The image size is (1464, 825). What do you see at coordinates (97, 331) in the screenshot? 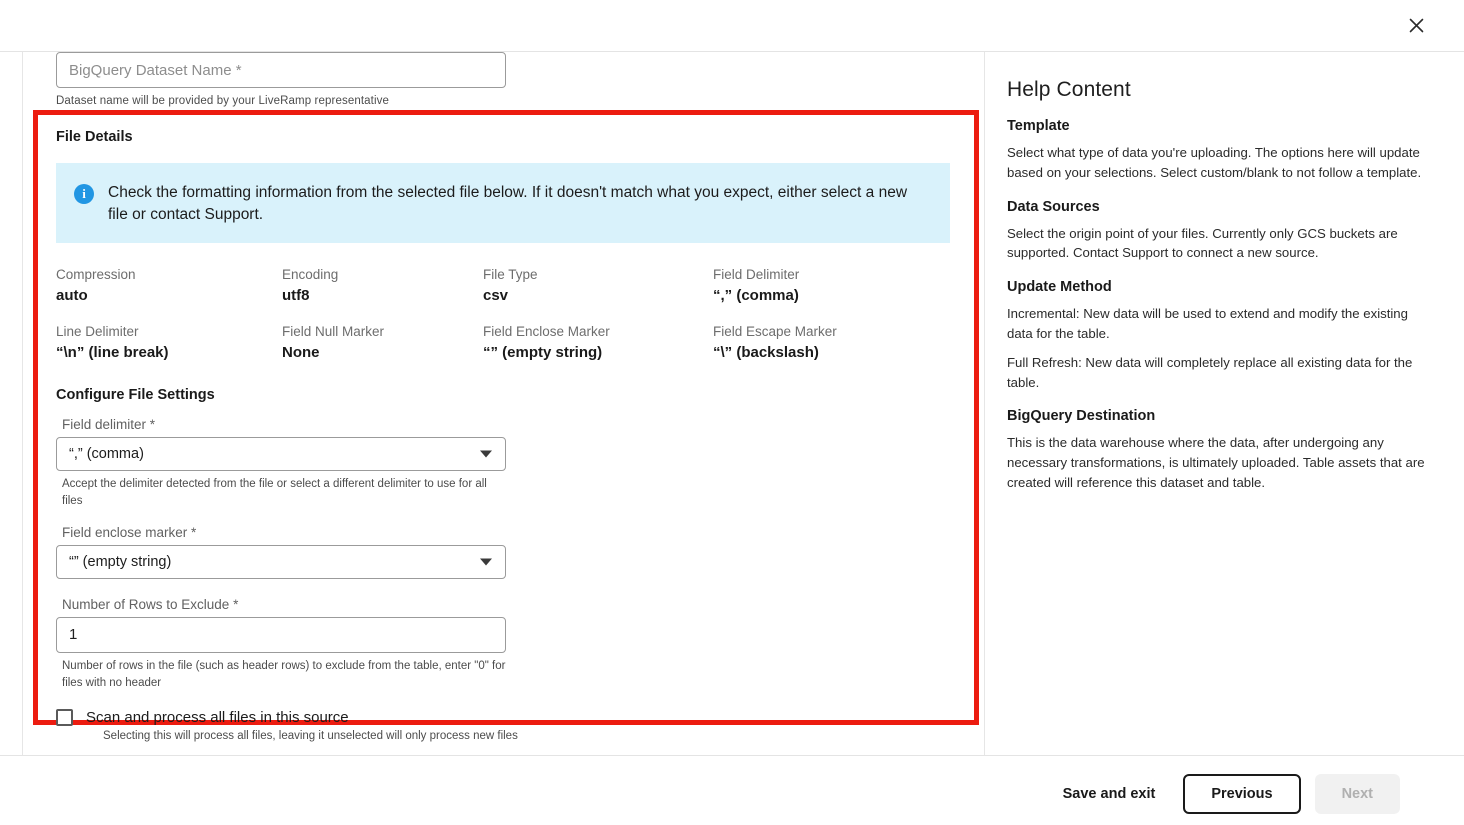
I see `property-label: Line Delimiter` at bounding box center [97, 331].